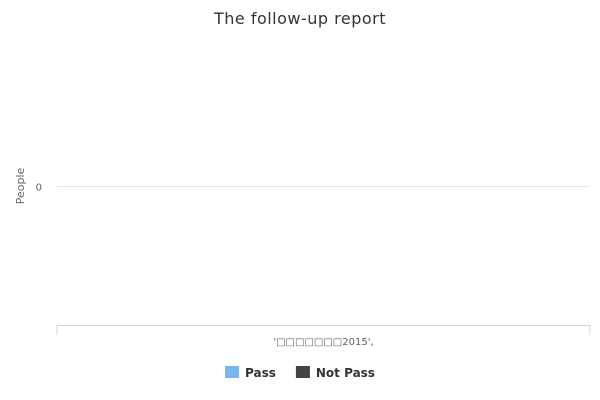  I want to click on legend-label: Not Pass, so click(345, 373).